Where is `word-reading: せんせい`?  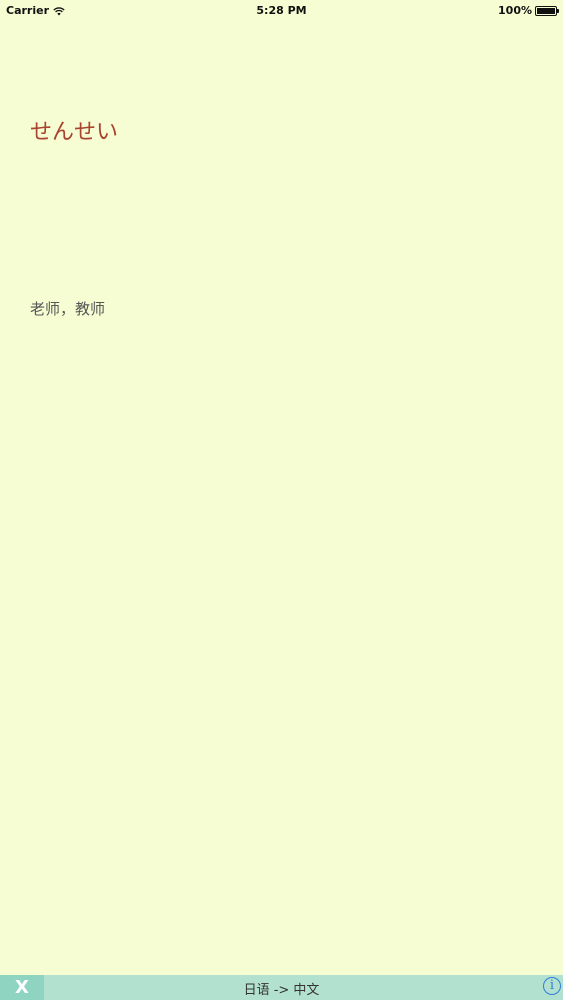 word-reading: せんせい is located at coordinates (74, 132).